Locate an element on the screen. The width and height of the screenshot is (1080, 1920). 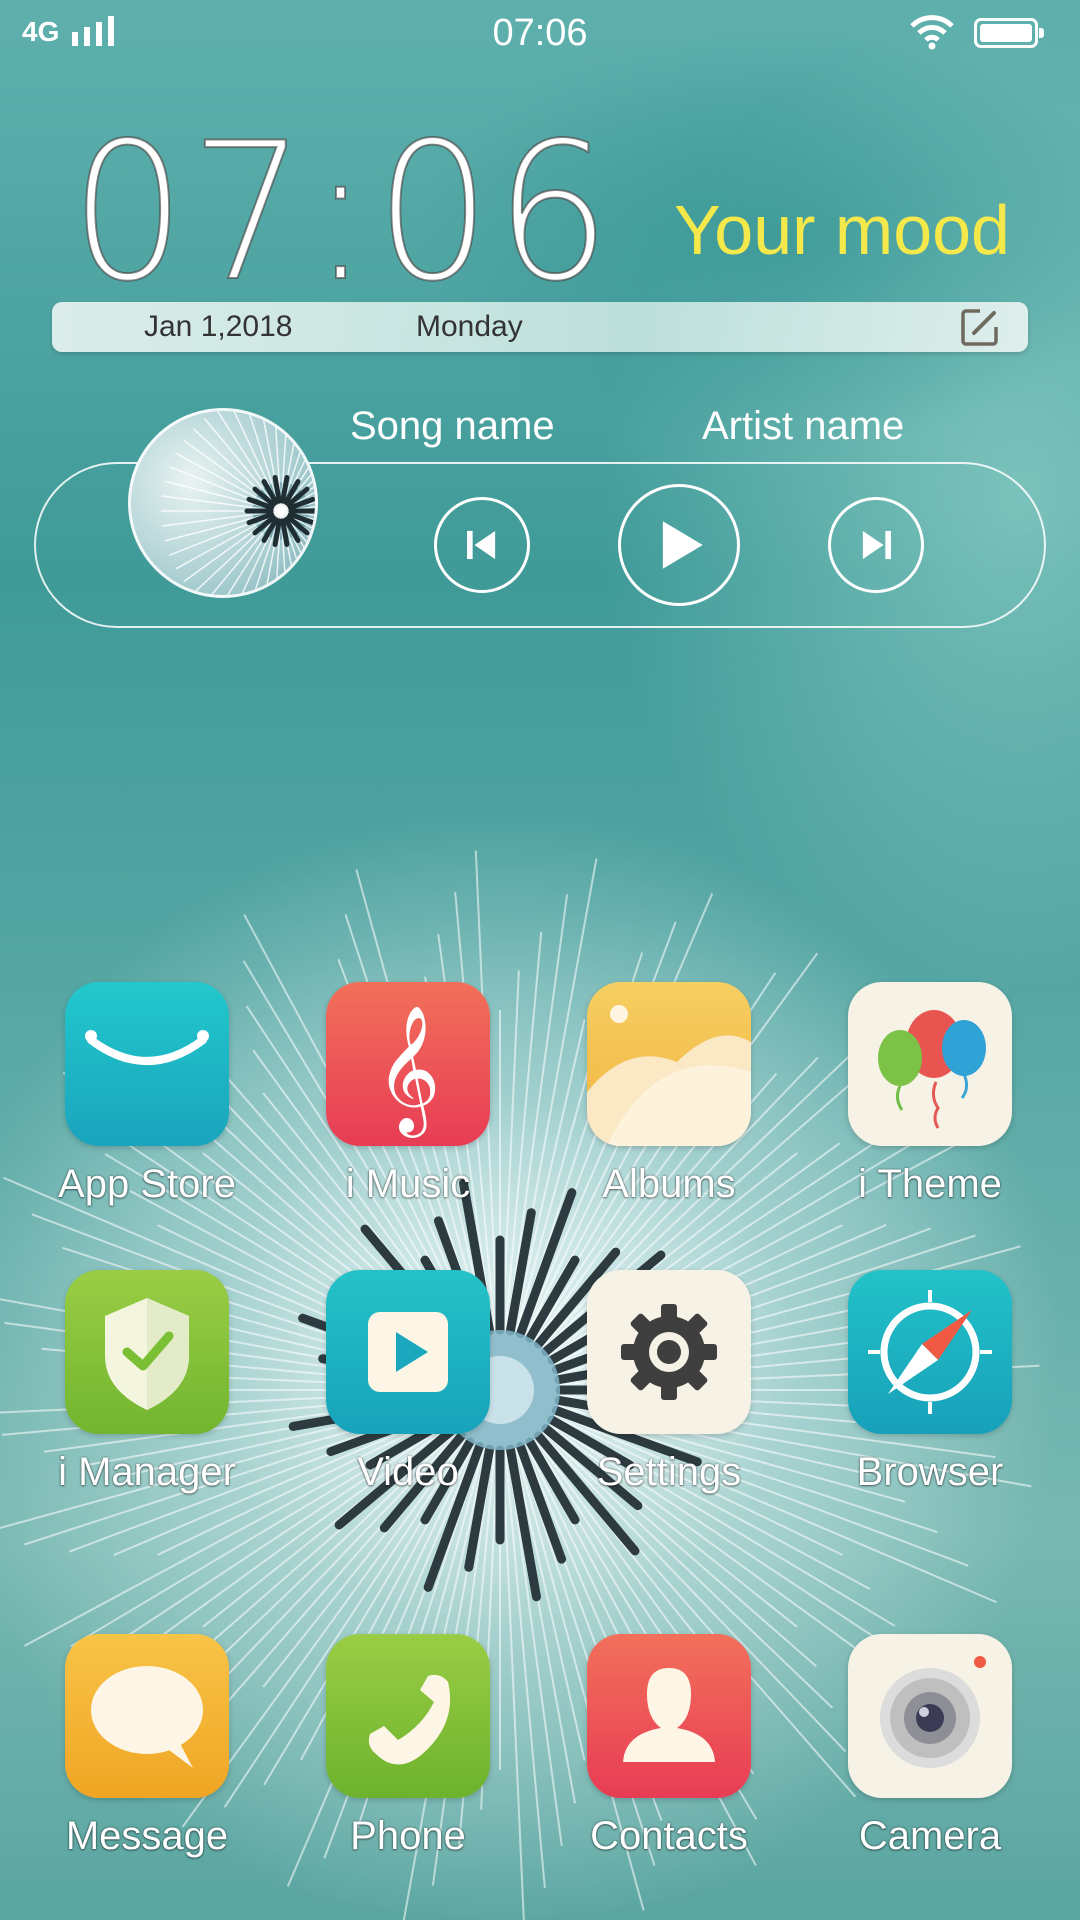
app-phone: Phone is located at coordinates (408, 1746).